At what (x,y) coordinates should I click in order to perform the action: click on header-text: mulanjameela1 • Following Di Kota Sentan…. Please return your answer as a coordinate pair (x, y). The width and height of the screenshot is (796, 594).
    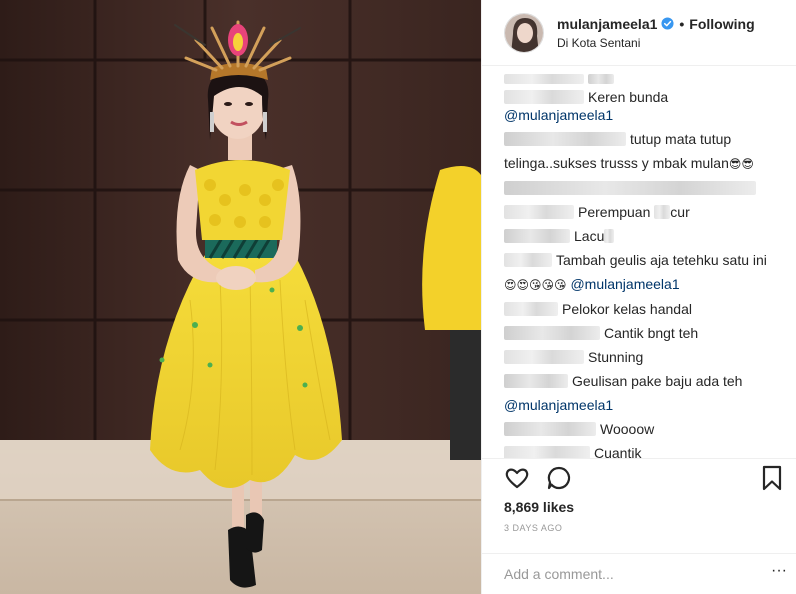
    Looking at the image, I should click on (656, 33).